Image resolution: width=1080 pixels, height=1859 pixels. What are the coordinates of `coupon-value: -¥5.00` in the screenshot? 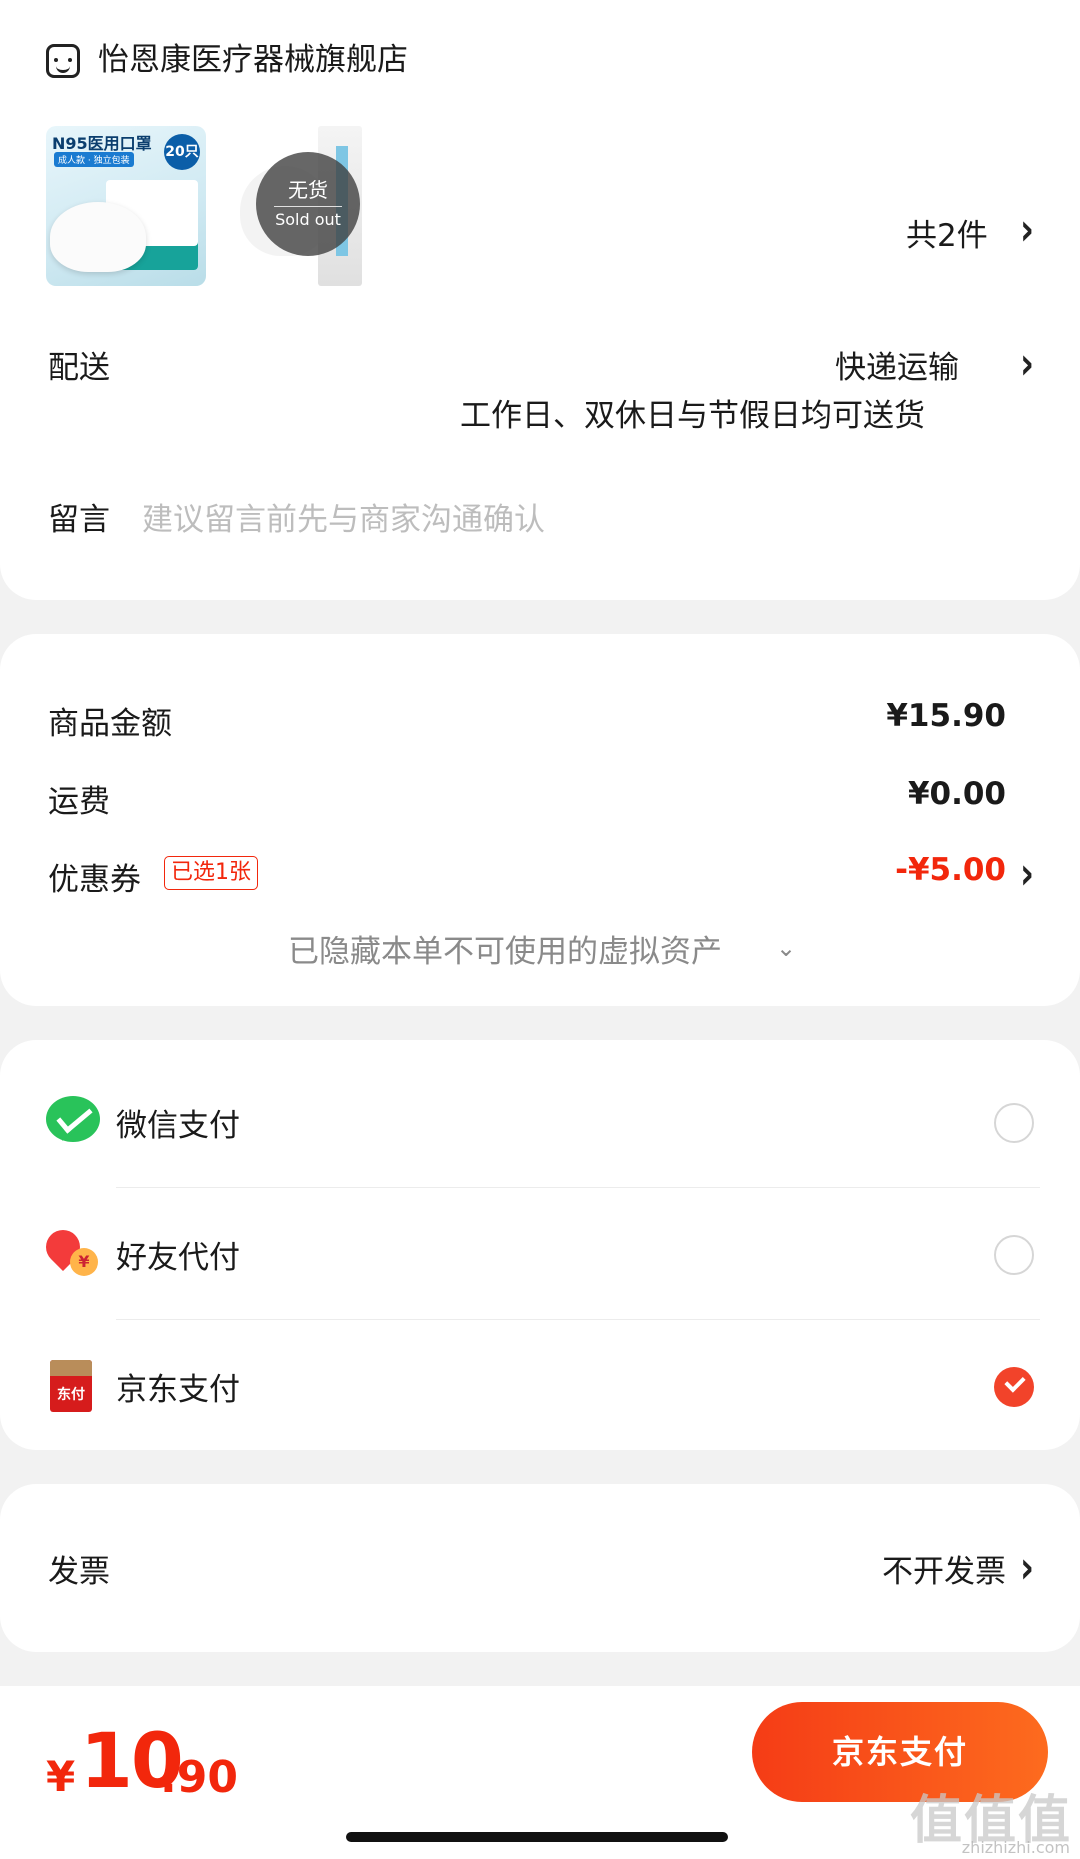 It's located at (950, 870).